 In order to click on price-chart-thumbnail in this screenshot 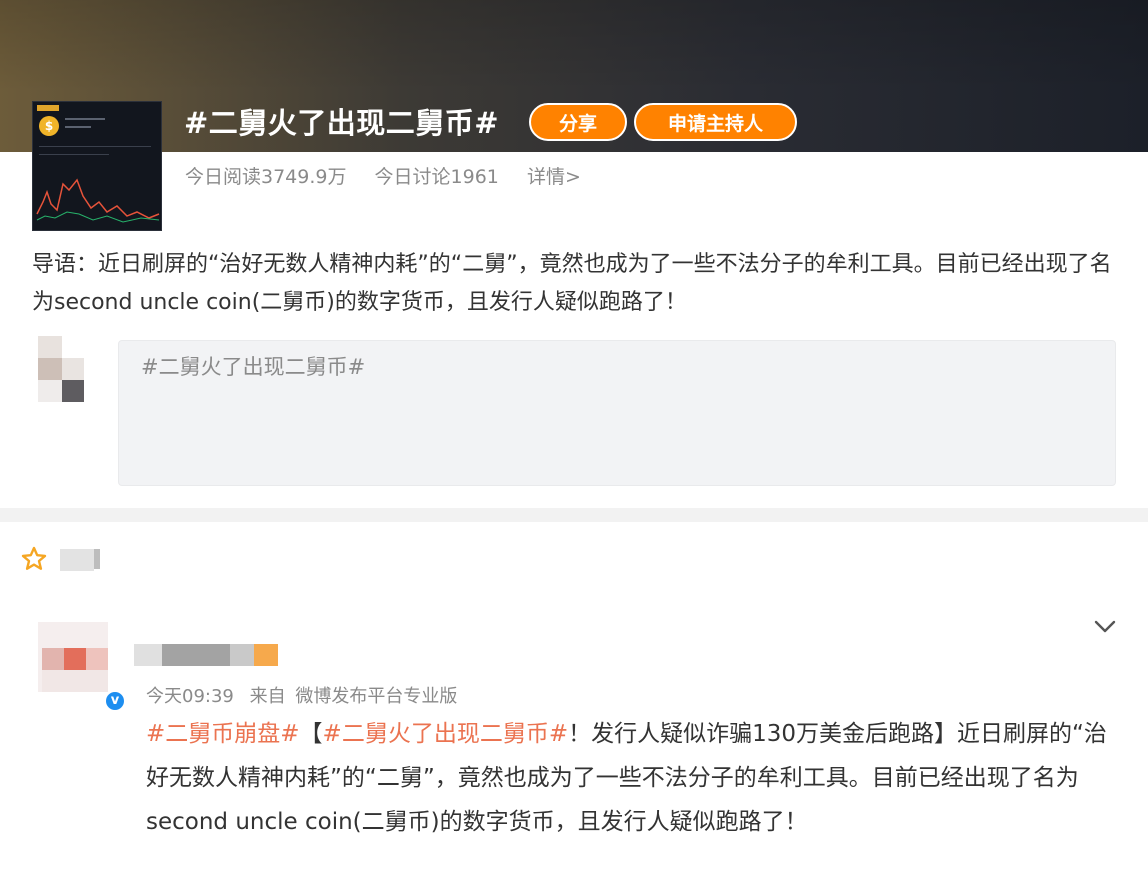, I will do `click(98, 200)`.